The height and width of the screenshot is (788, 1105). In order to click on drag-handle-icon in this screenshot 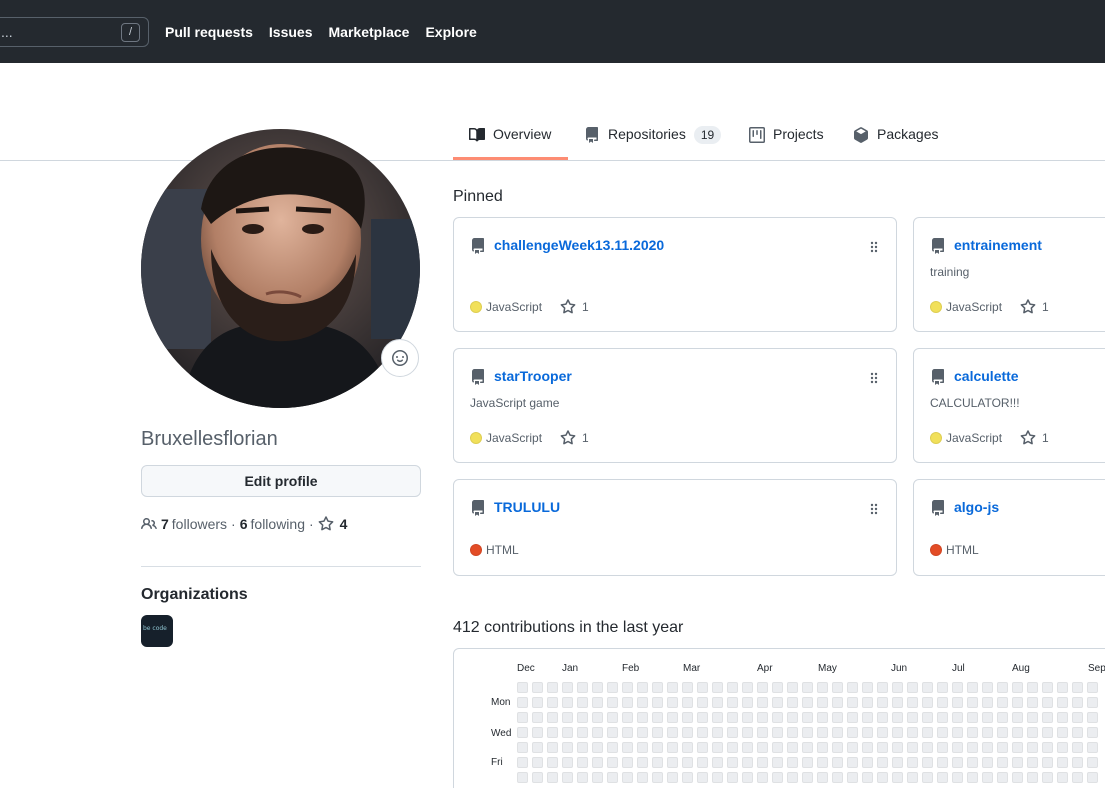, I will do `click(874, 379)`.